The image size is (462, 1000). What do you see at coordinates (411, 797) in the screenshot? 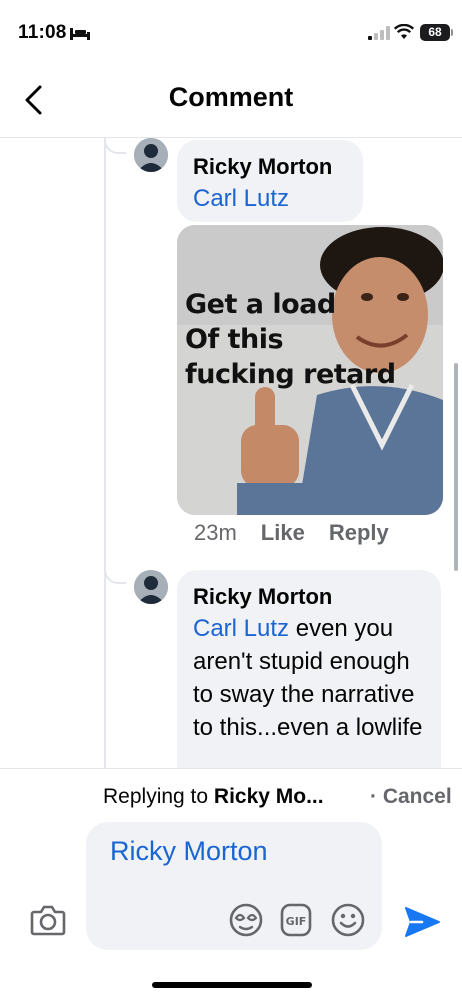
I see `cancel-reply-button: · Cancel` at bounding box center [411, 797].